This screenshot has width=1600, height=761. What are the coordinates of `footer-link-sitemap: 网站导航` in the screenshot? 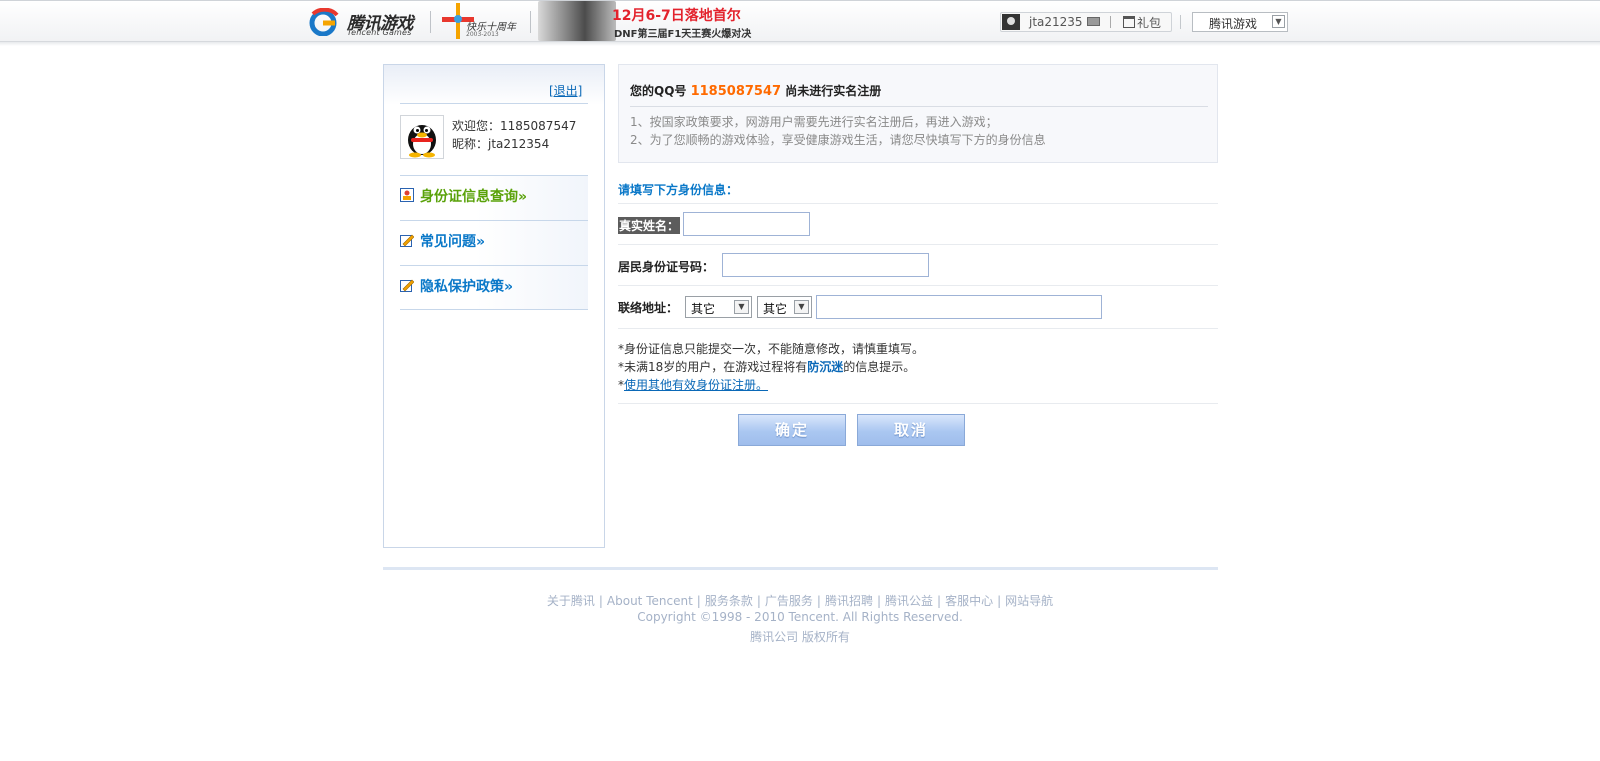 It's located at (1029, 601).